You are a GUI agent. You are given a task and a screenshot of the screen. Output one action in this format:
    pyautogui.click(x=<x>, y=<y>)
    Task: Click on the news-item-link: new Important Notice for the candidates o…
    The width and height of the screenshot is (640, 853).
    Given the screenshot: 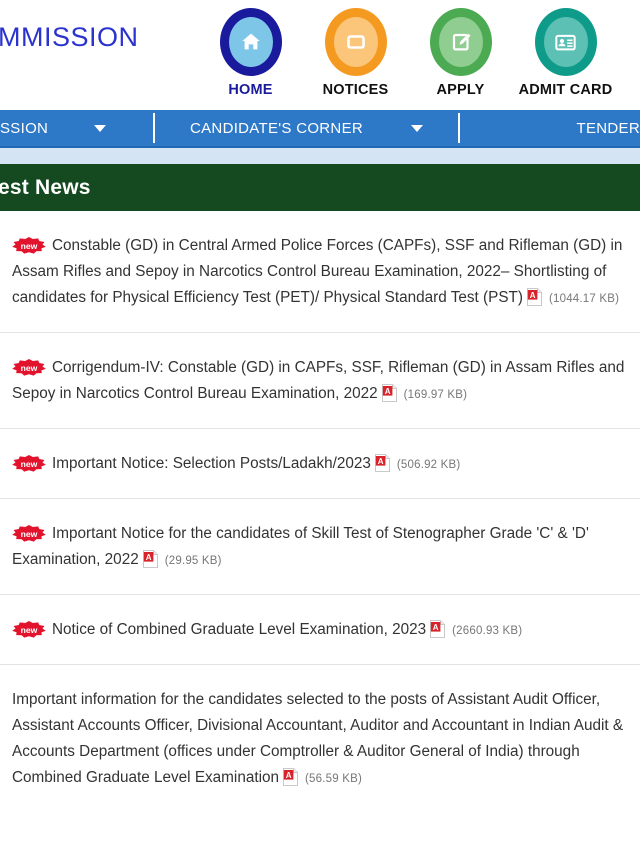 What is the action you would take?
    pyautogui.click(x=320, y=547)
    